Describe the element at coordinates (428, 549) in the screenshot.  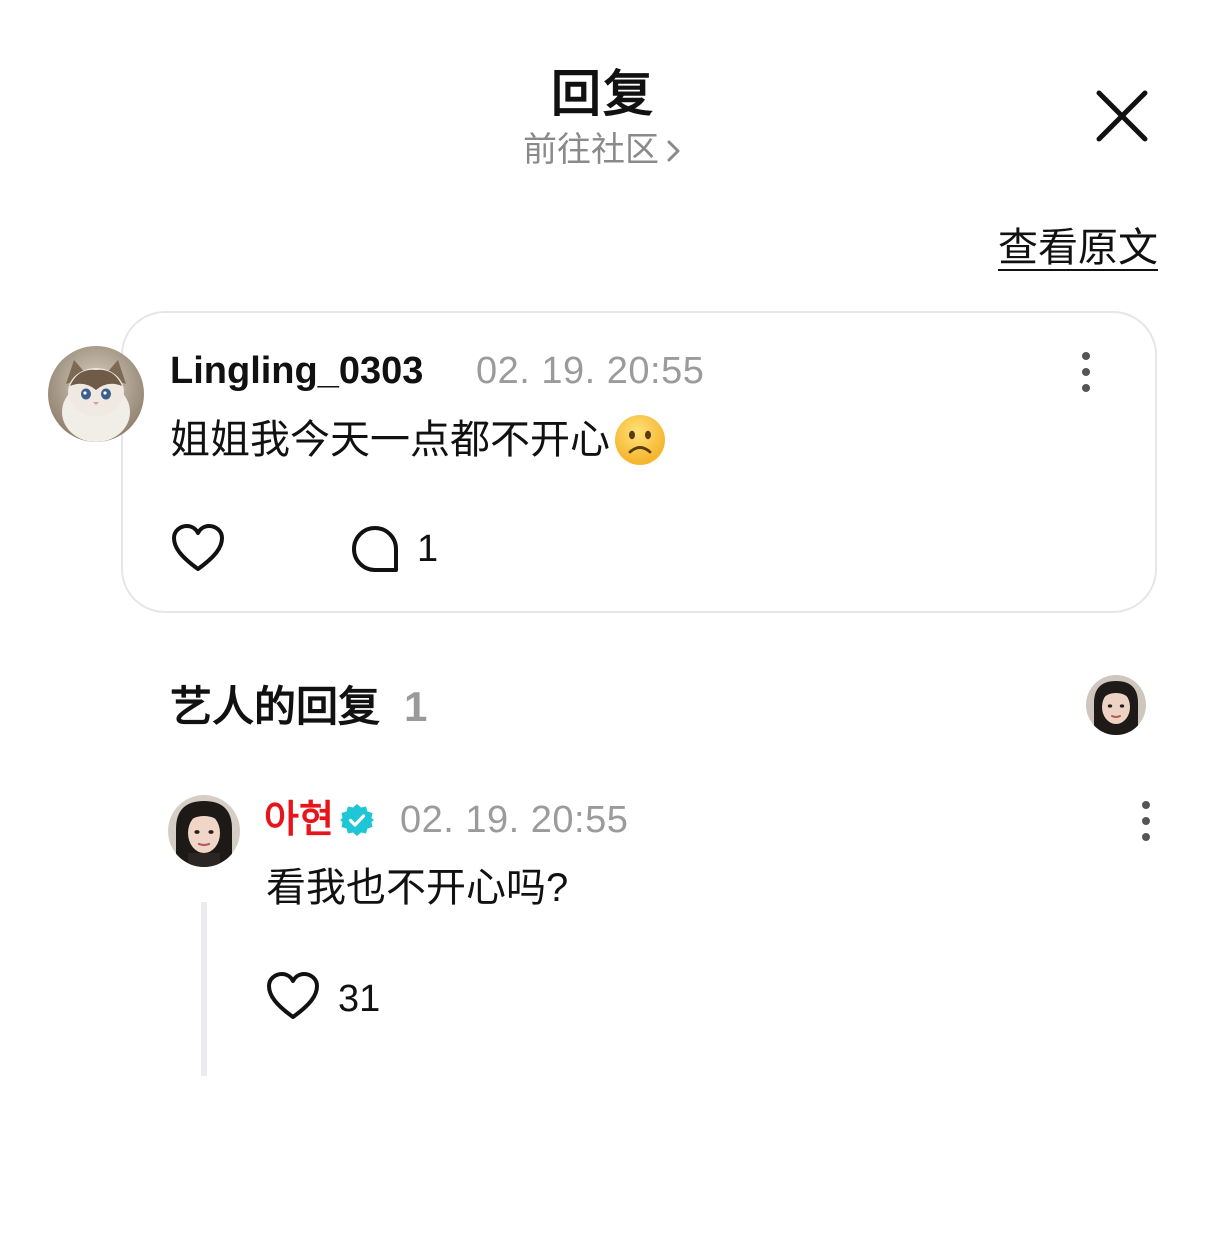
I see `reply-count: 1` at that location.